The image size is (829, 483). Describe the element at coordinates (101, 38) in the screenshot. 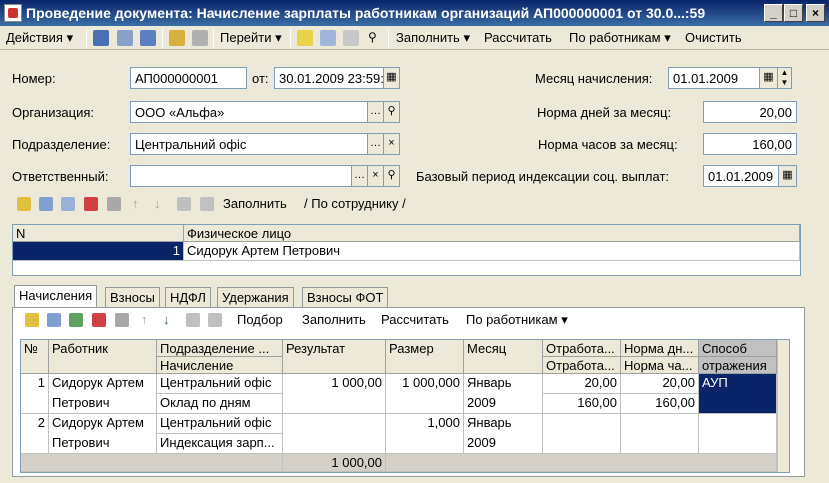

I see `arrow-left-icon` at that location.